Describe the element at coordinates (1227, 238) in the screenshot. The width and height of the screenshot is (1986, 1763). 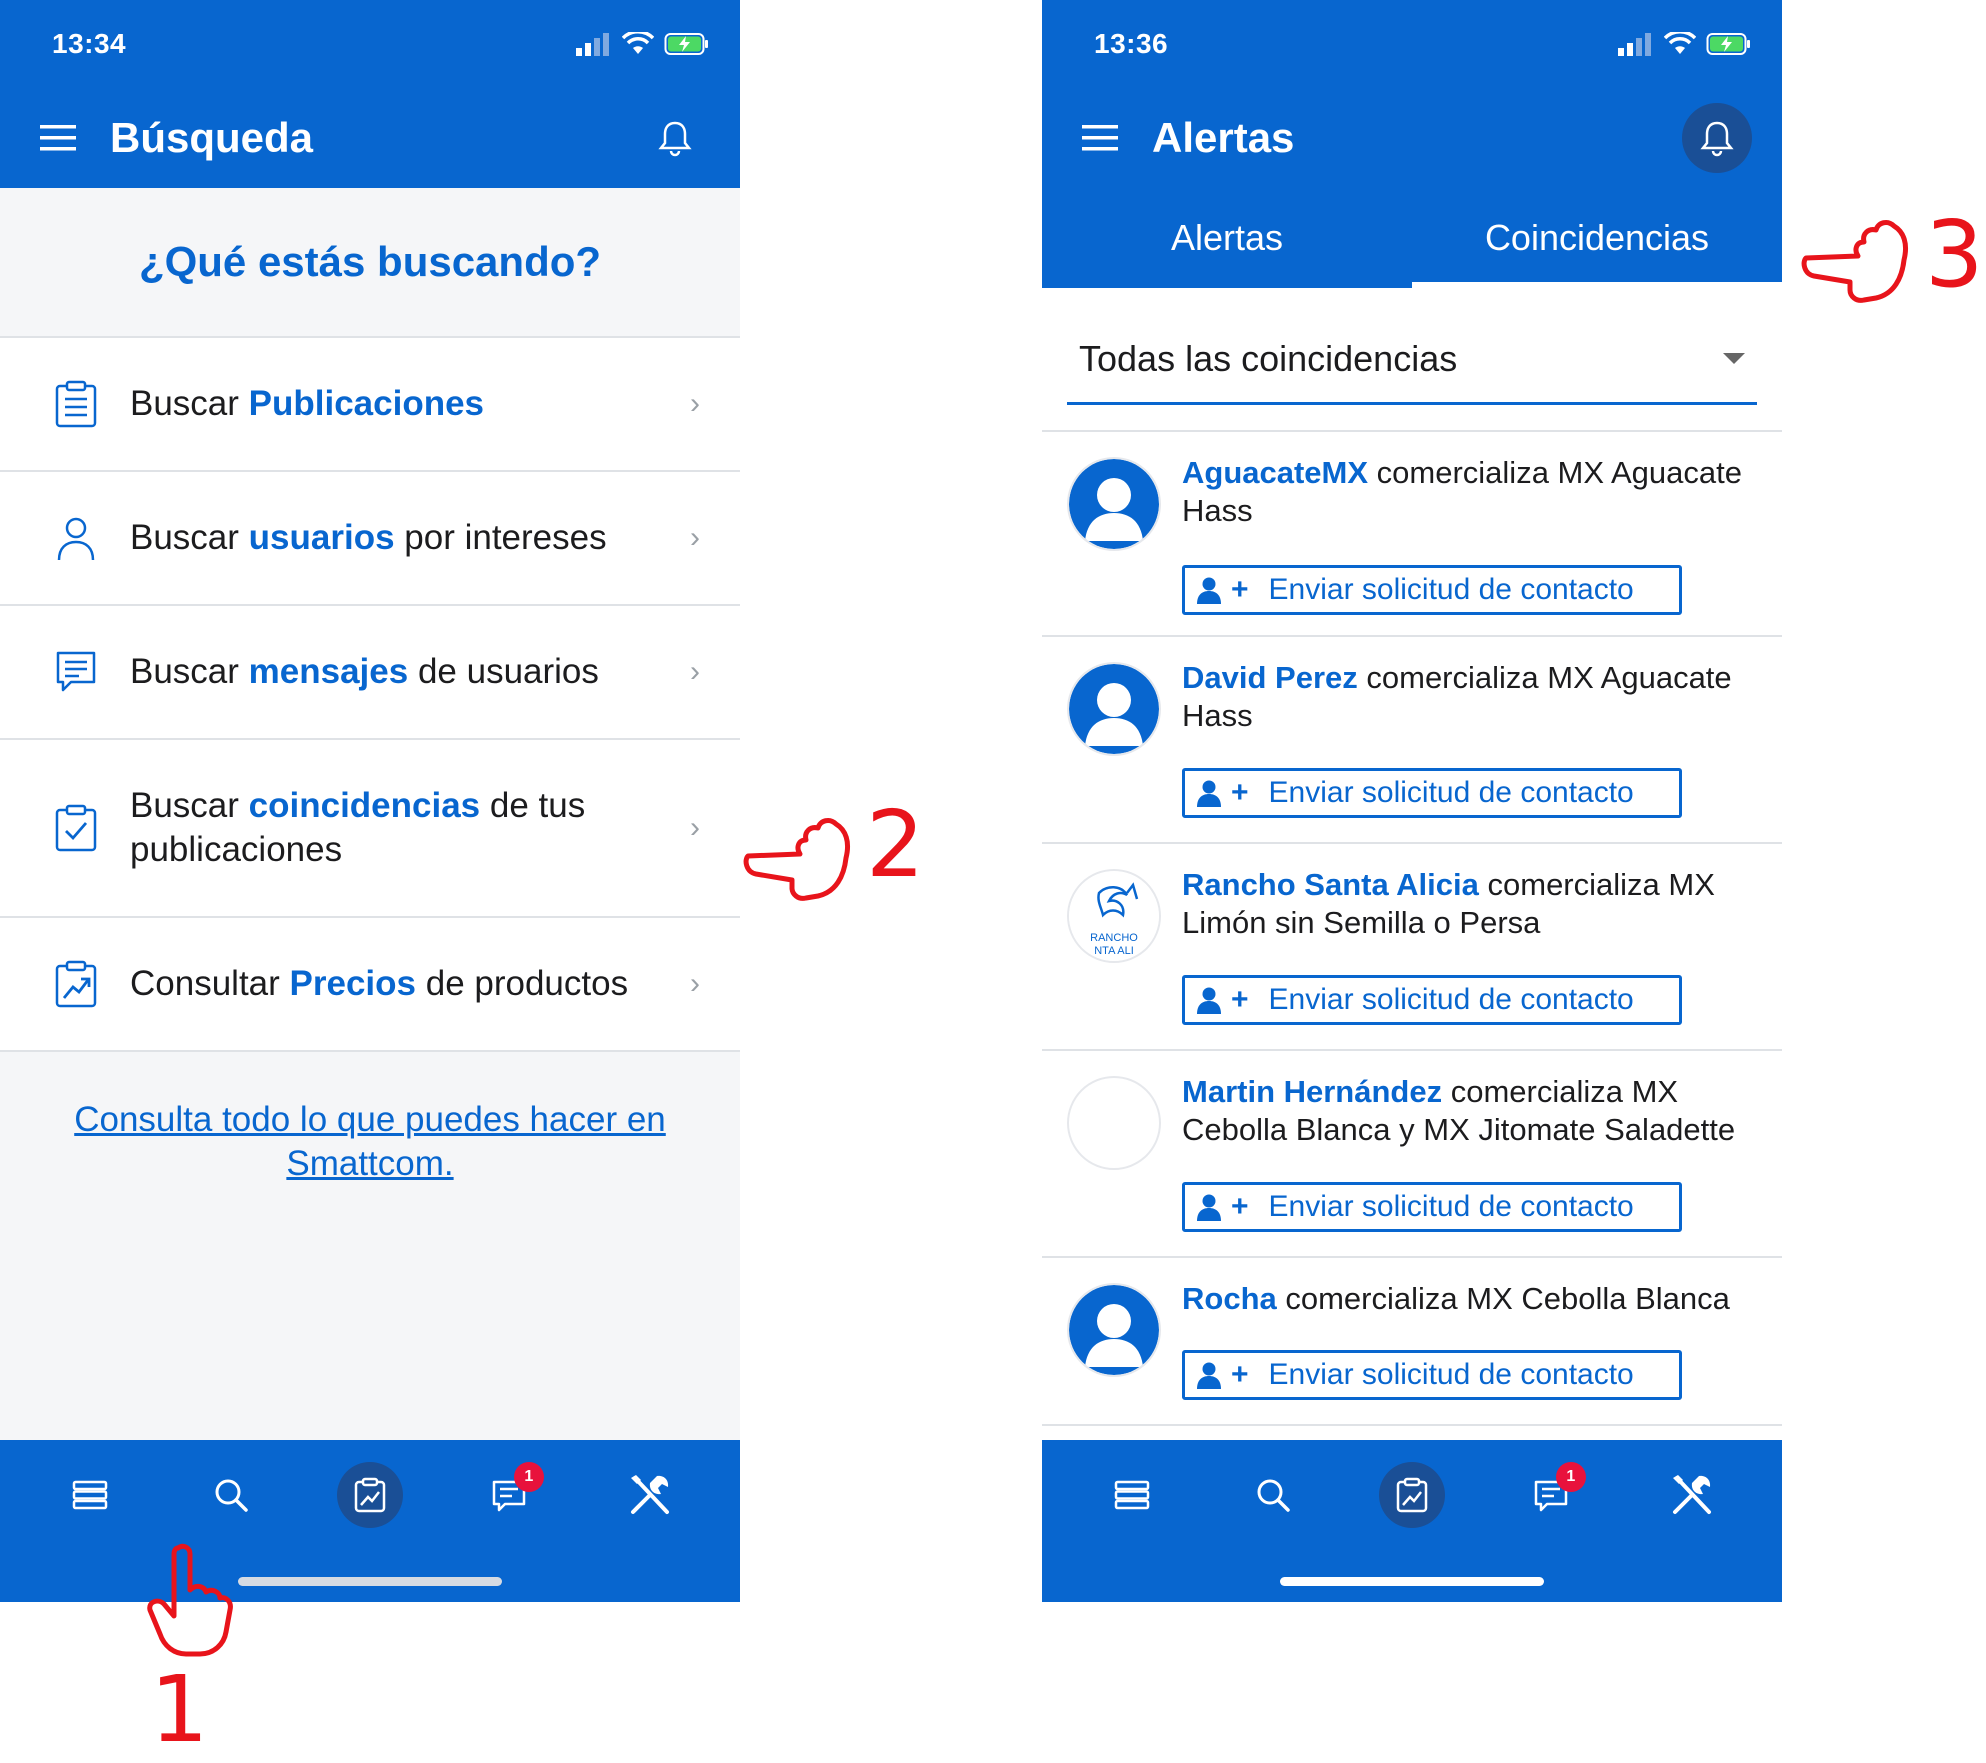
I see `tab-alerts: Alertas` at that location.